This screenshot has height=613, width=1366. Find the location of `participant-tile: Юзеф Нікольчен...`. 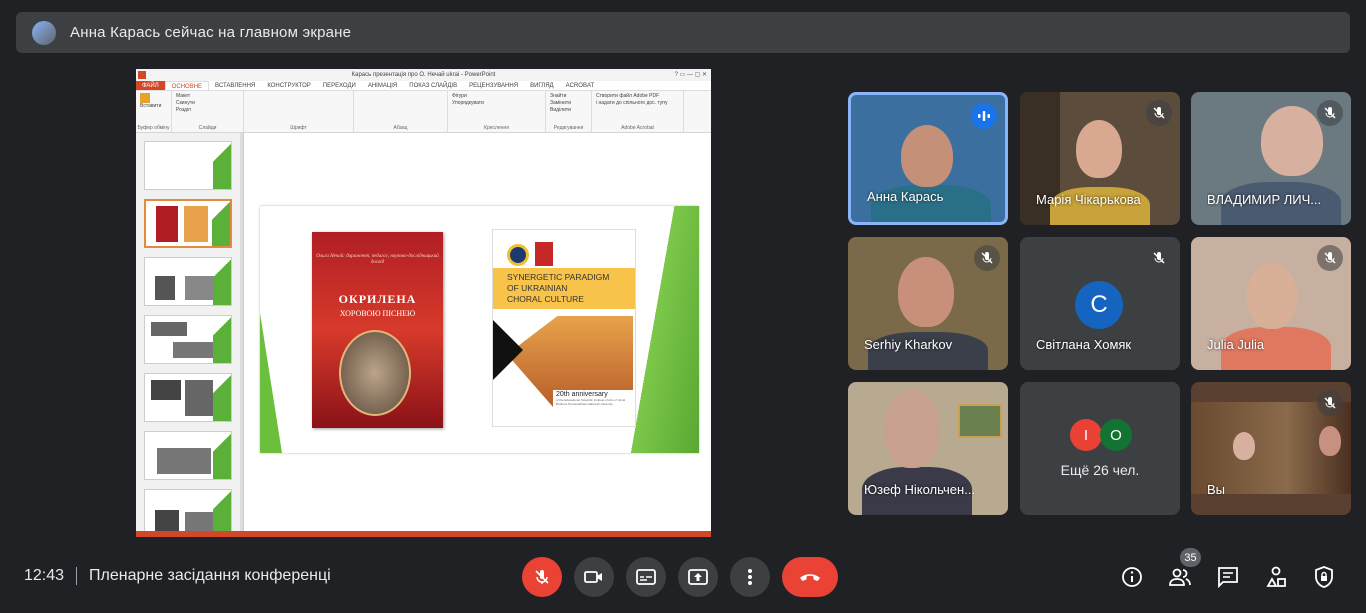

participant-tile: Юзеф Нікольчен... is located at coordinates (928, 448).